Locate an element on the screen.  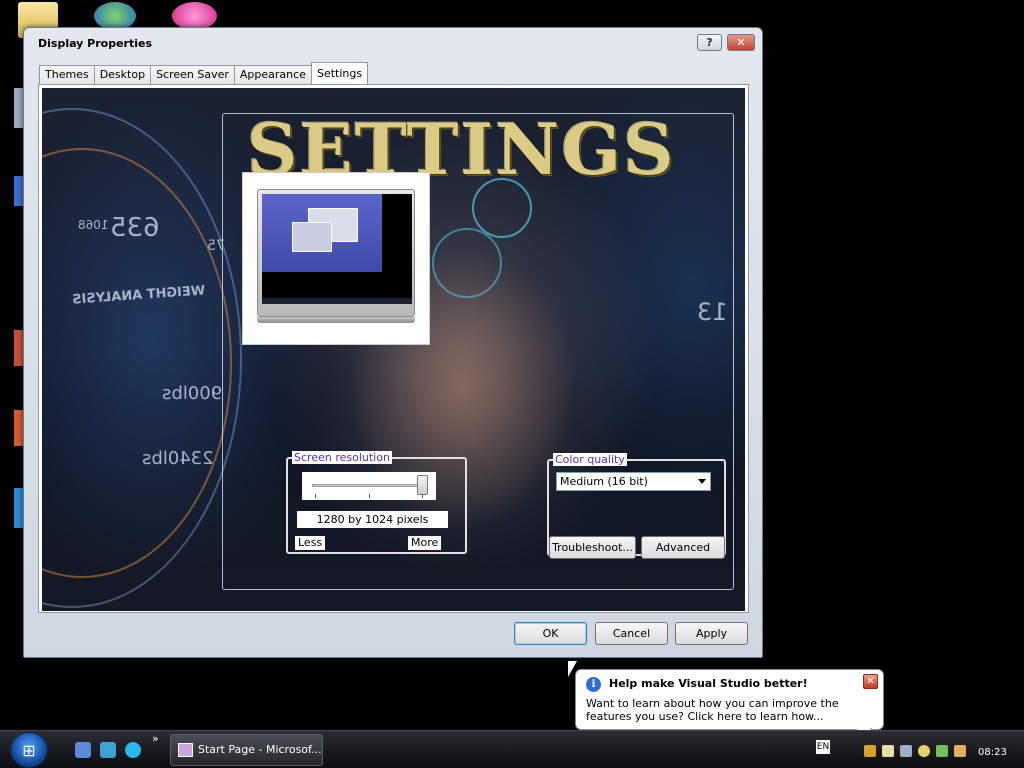
help-icon: ? is located at coordinates (709, 42).